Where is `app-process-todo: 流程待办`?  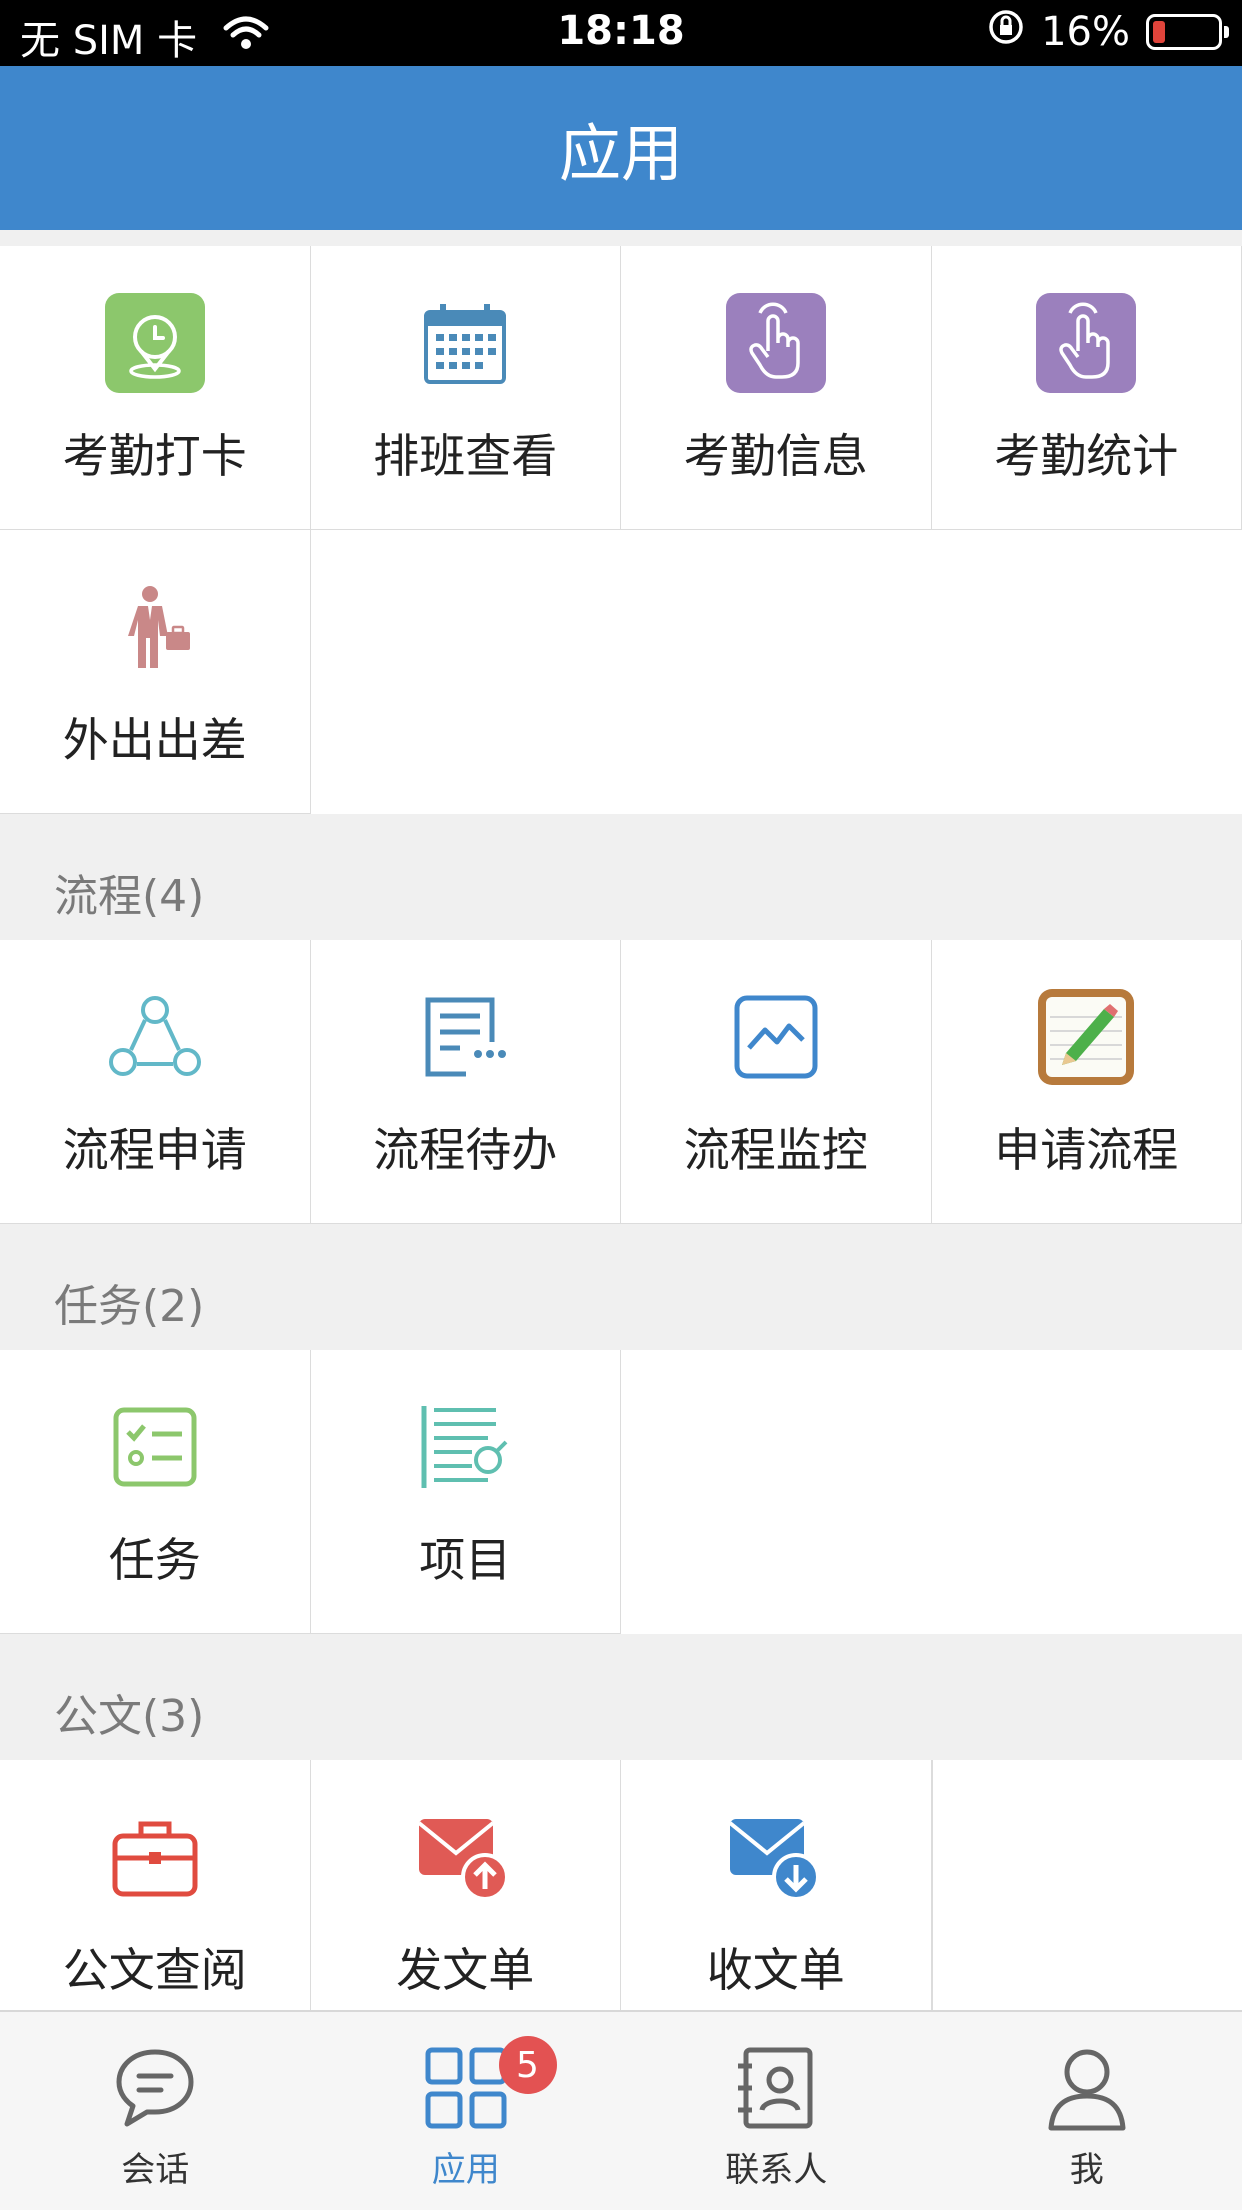 app-process-todo: 流程待办 is located at coordinates (466, 1082).